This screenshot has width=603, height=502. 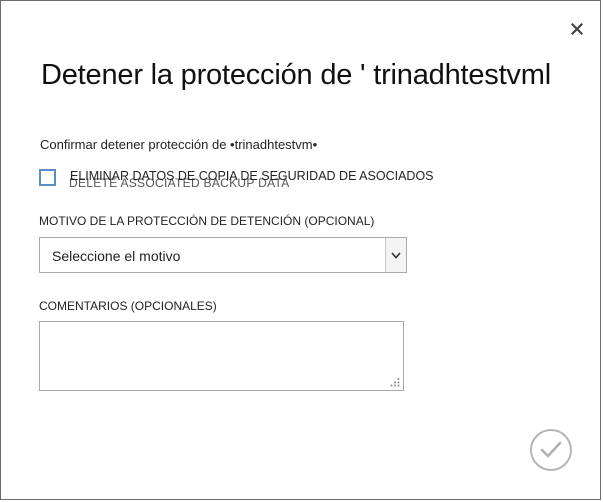 I want to click on reason-select-value: Seleccione el motivo, so click(x=116, y=256).